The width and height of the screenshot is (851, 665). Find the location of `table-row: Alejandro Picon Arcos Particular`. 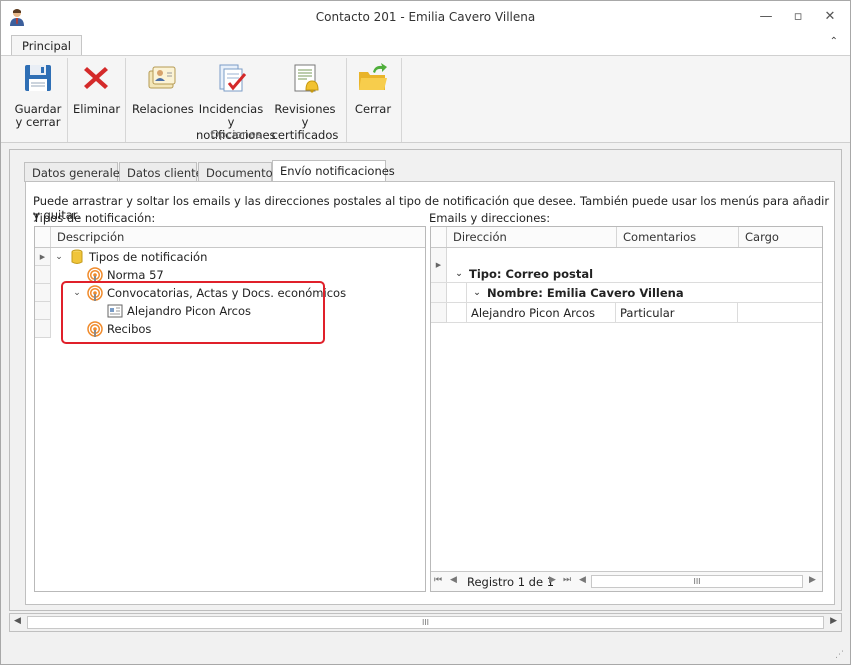

table-row: Alejandro Picon Arcos Particular is located at coordinates (626, 313).